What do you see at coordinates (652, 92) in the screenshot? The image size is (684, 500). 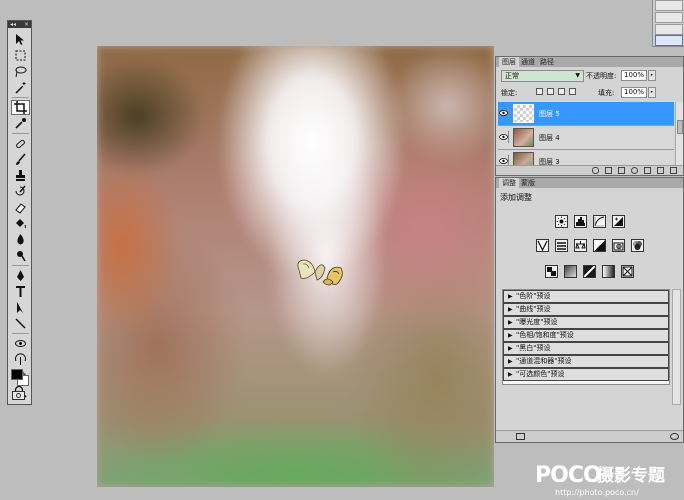 I see `fill-slider-button: ▸` at bounding box center [652, 92].